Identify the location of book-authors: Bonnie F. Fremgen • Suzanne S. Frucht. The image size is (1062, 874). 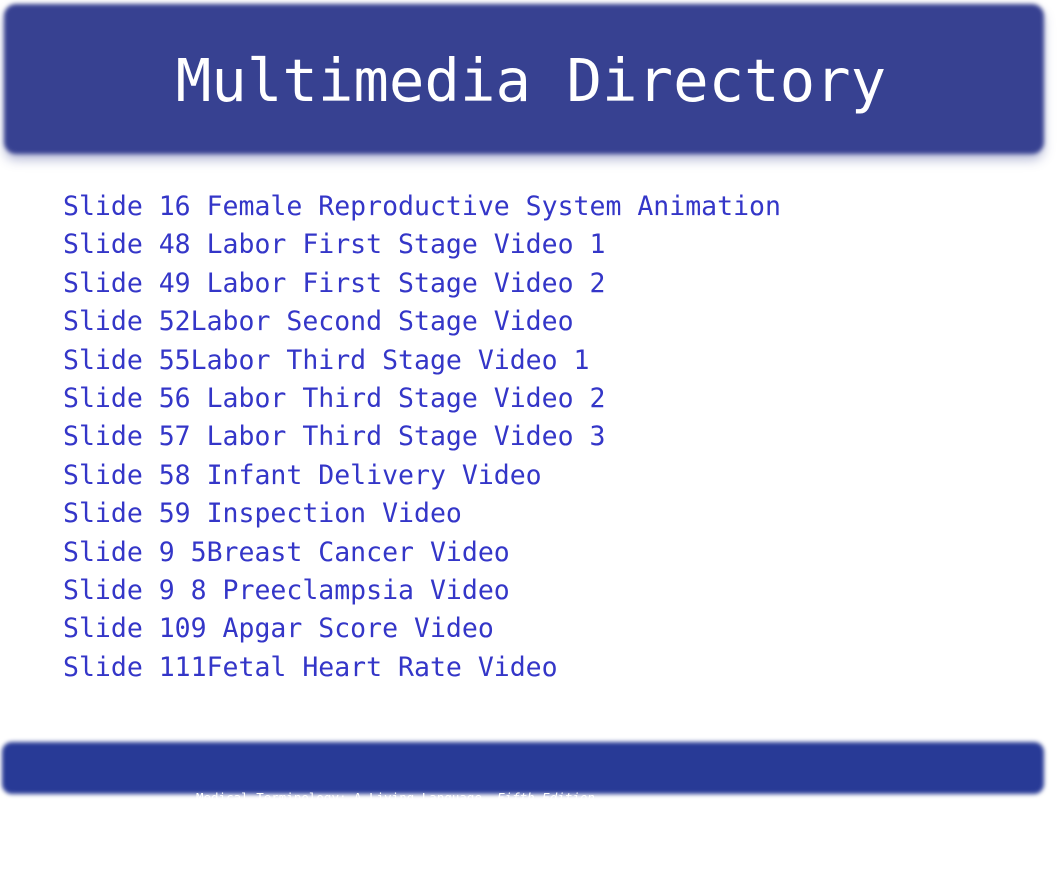
(335, 848).